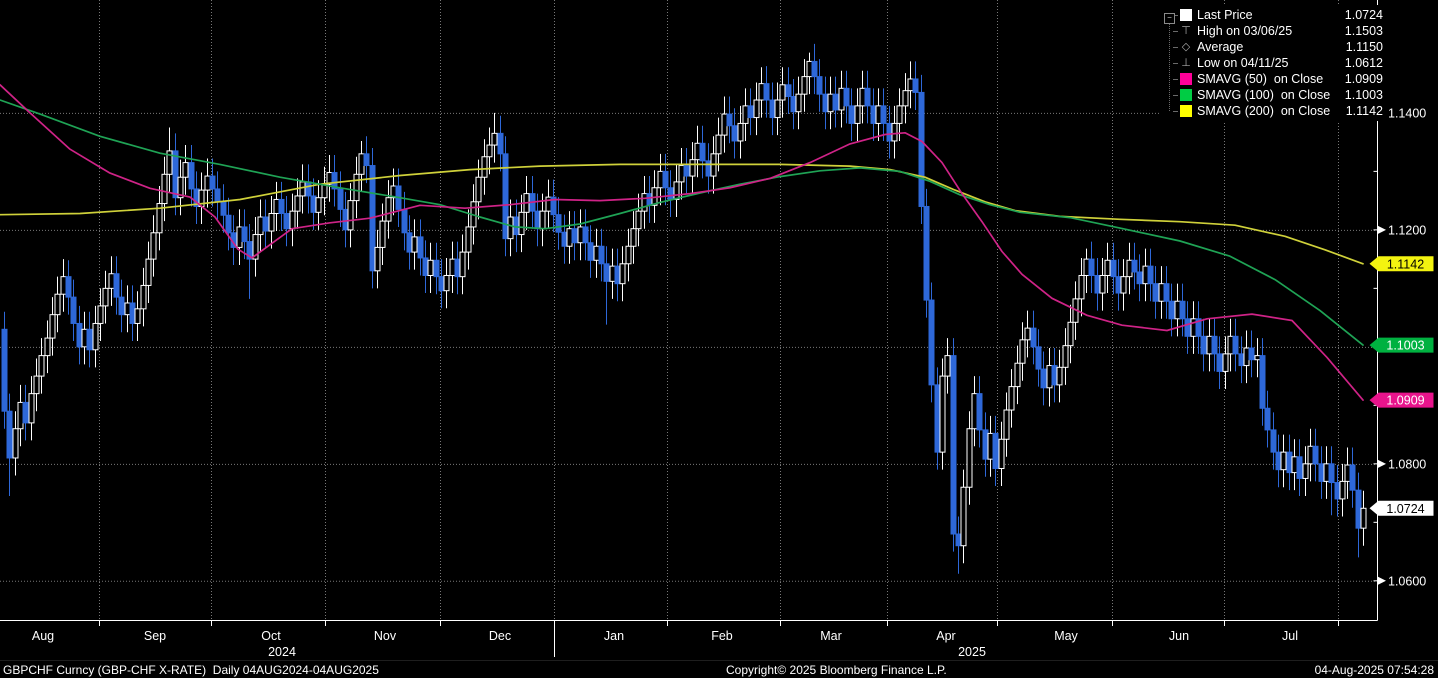  I want to click on legend-row-smavg-100-on-close: SMAVG (100) on Close 1.1003, so click(1274, 95).